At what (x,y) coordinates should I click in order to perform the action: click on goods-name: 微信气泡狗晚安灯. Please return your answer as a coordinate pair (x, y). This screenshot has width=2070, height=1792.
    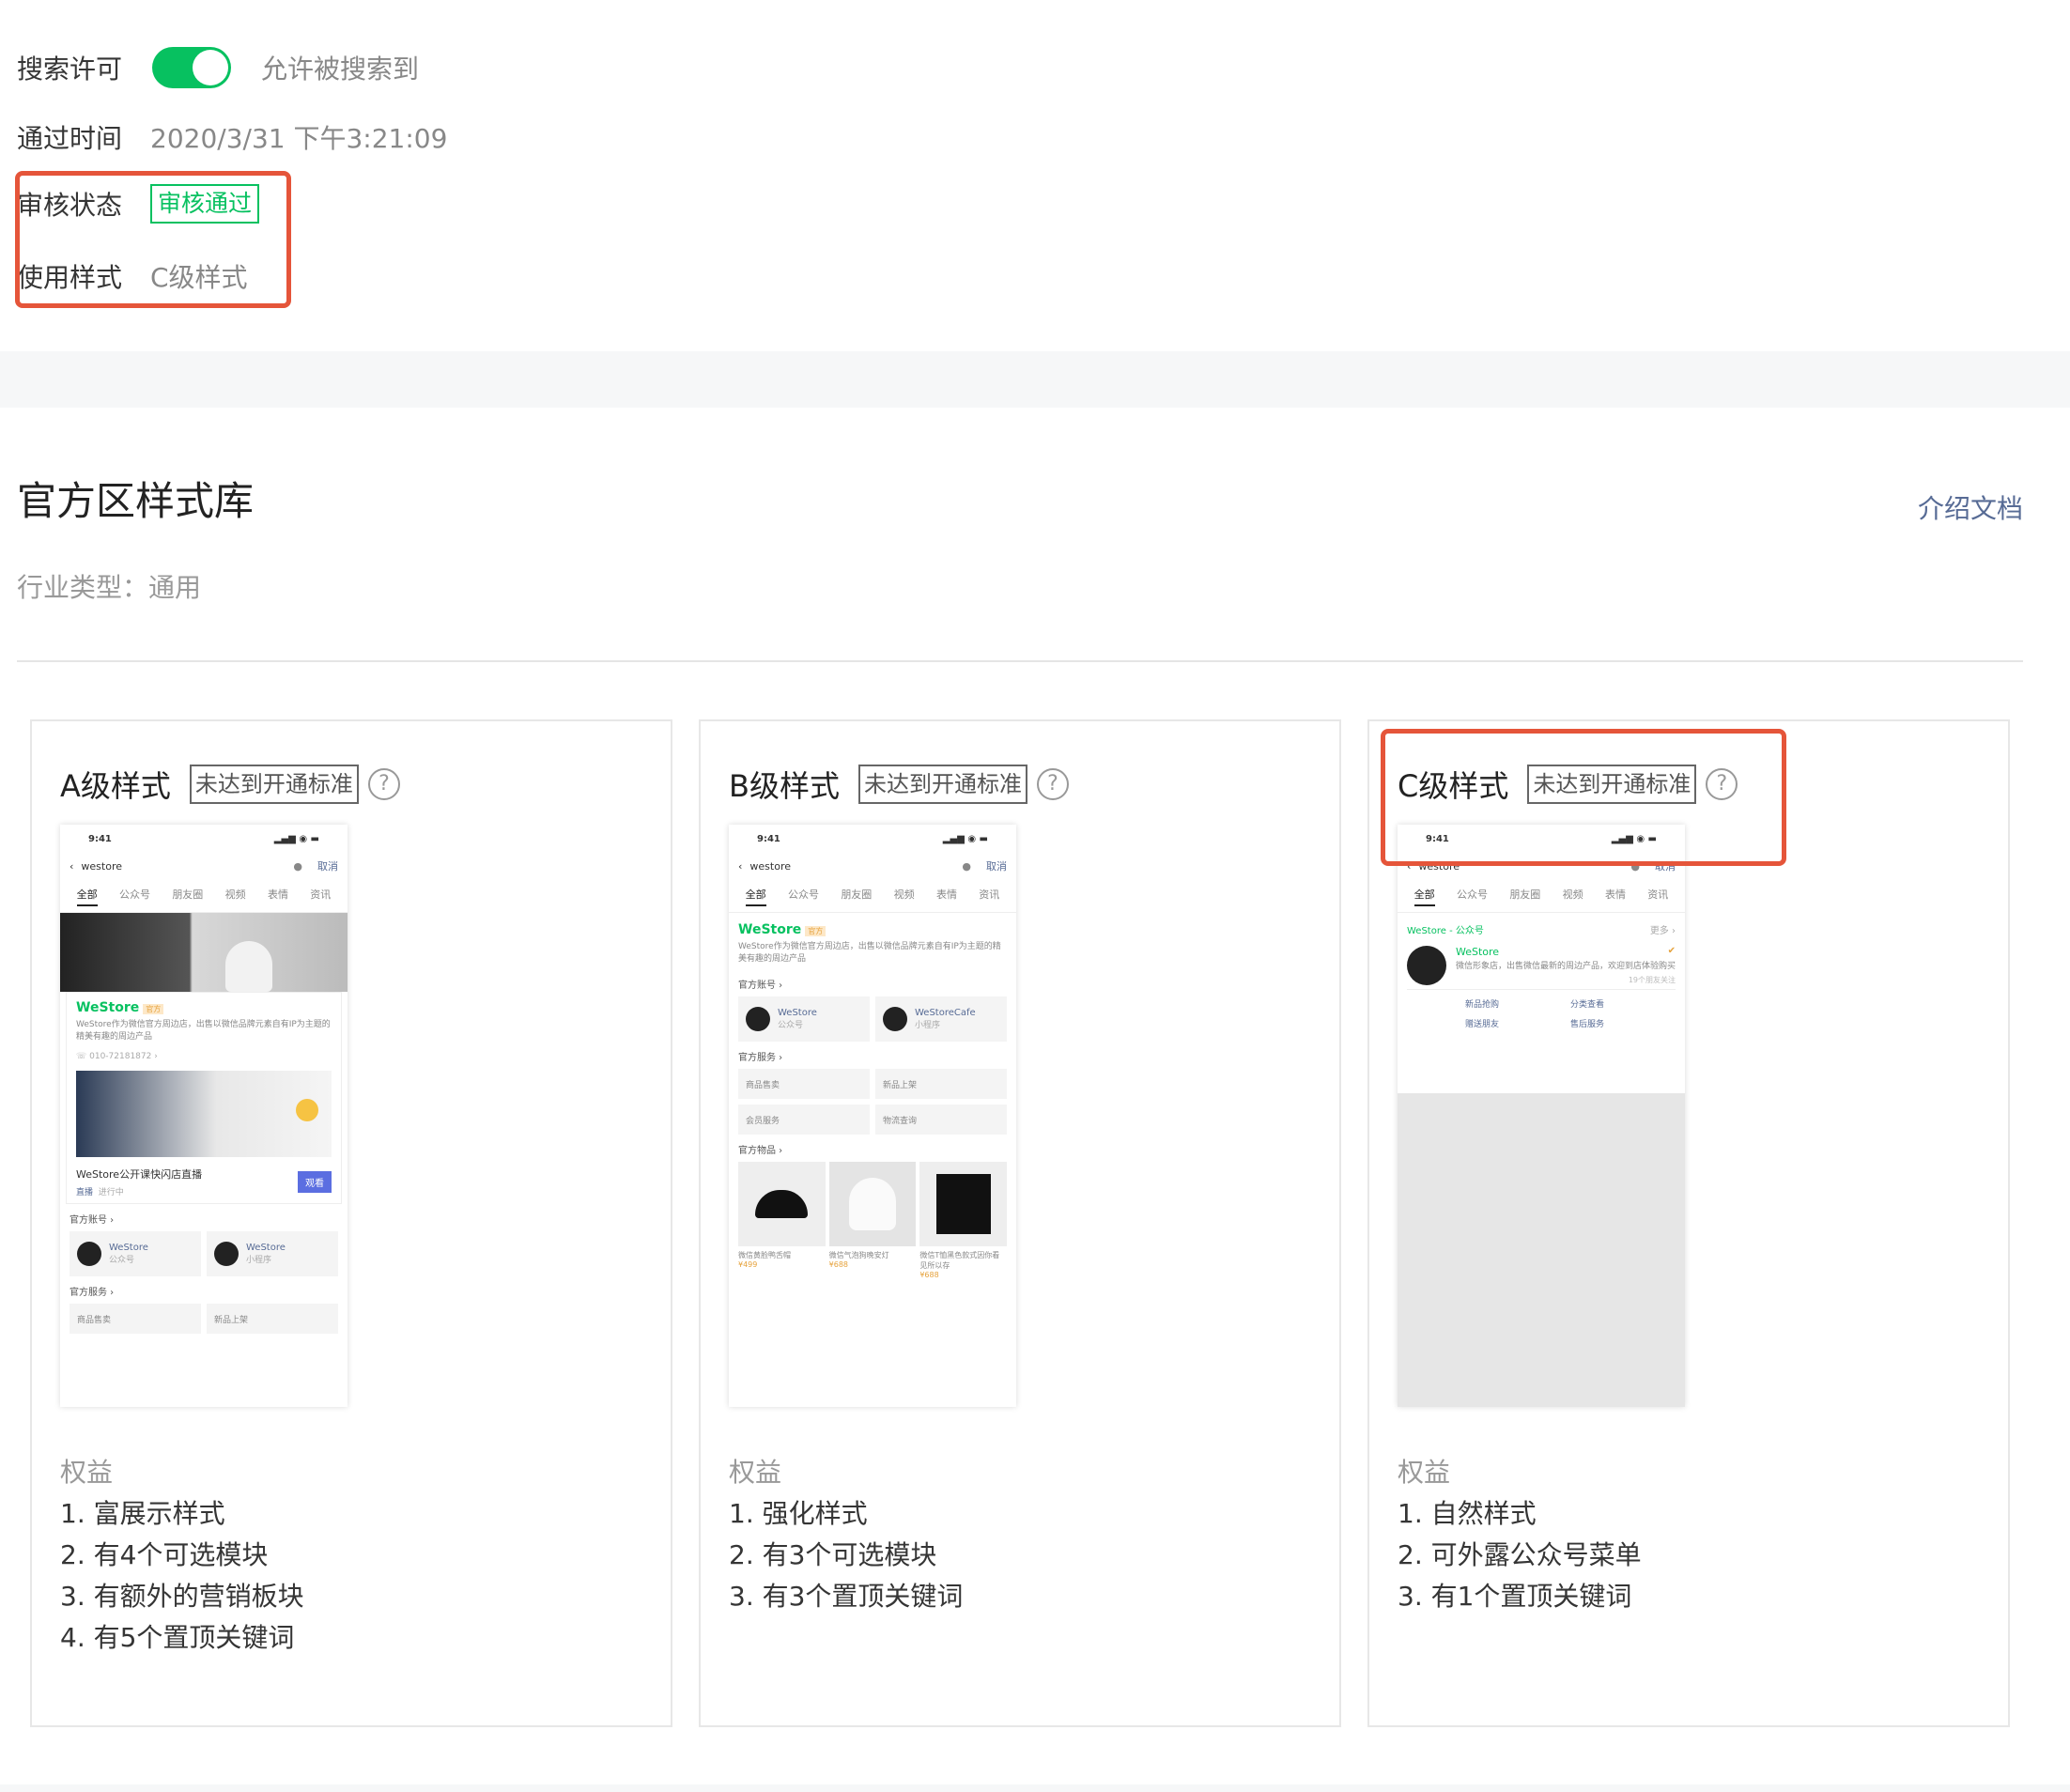
    Looking at the image, I should click on (858, 1255).